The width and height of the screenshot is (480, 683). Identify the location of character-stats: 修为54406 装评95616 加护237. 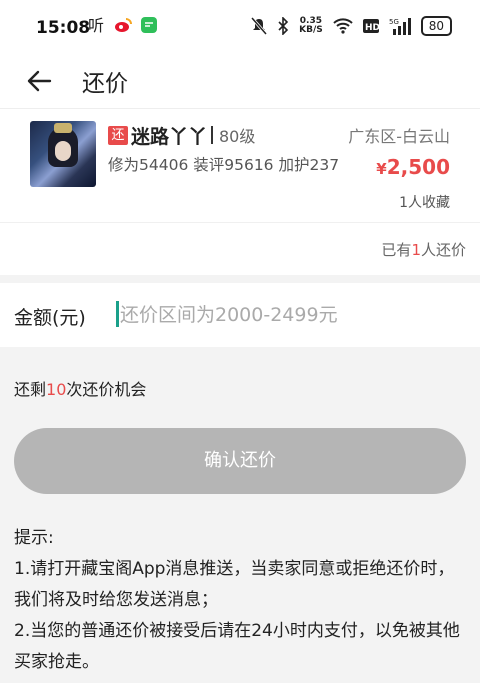
(224, 165).